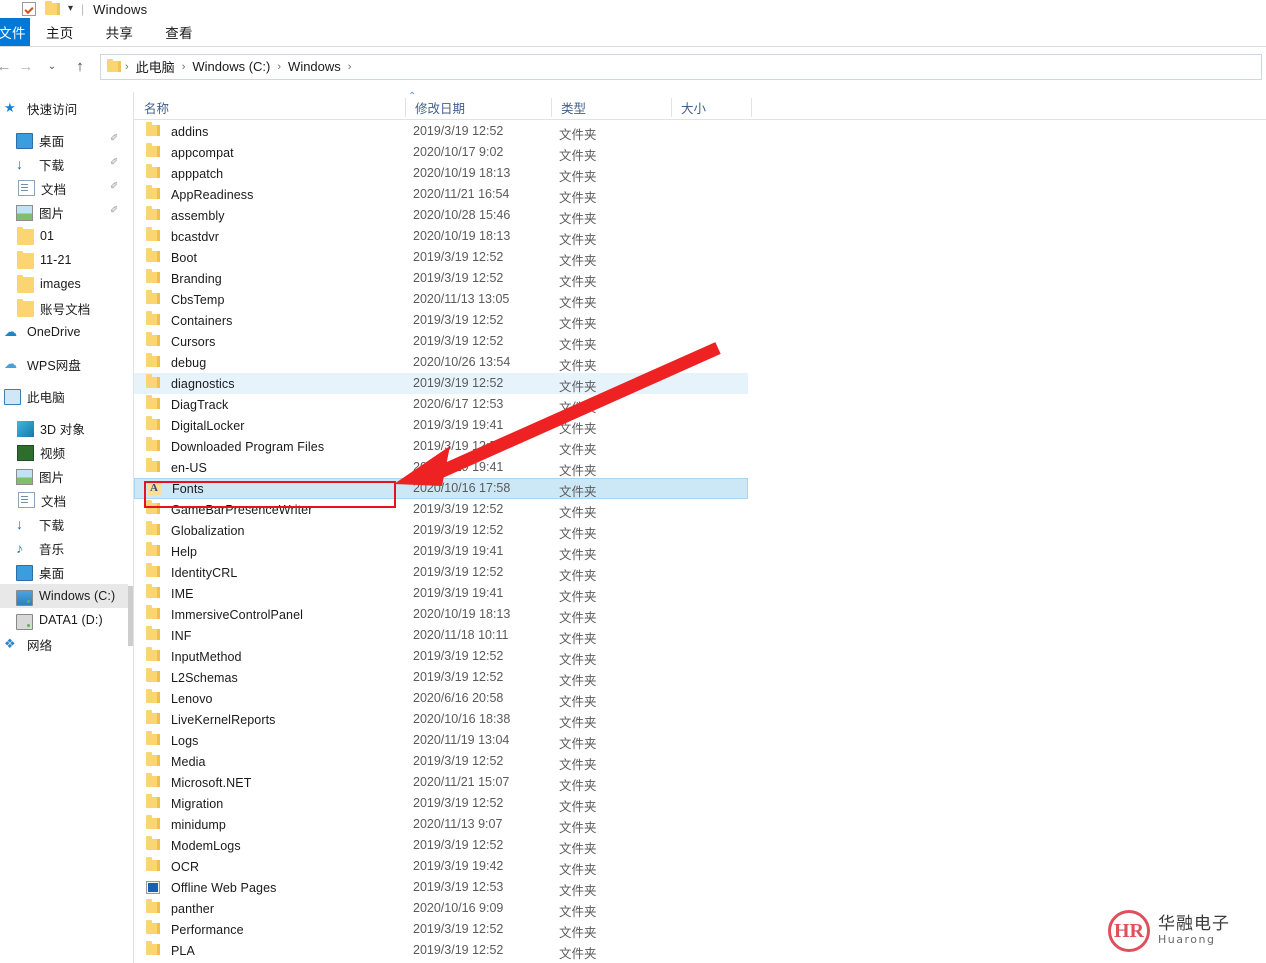 The height and width of the screenshot is (963, 1266). Describe the element at coordinates (688, 107) in the screenshot. I see `column-header-3: 大小` at that location.